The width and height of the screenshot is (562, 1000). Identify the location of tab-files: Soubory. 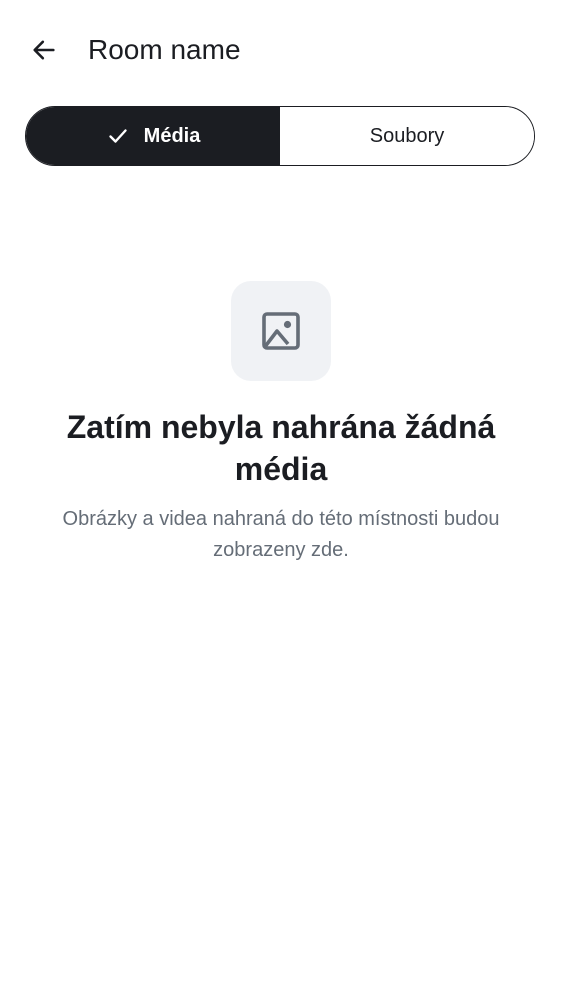
(407, 136).